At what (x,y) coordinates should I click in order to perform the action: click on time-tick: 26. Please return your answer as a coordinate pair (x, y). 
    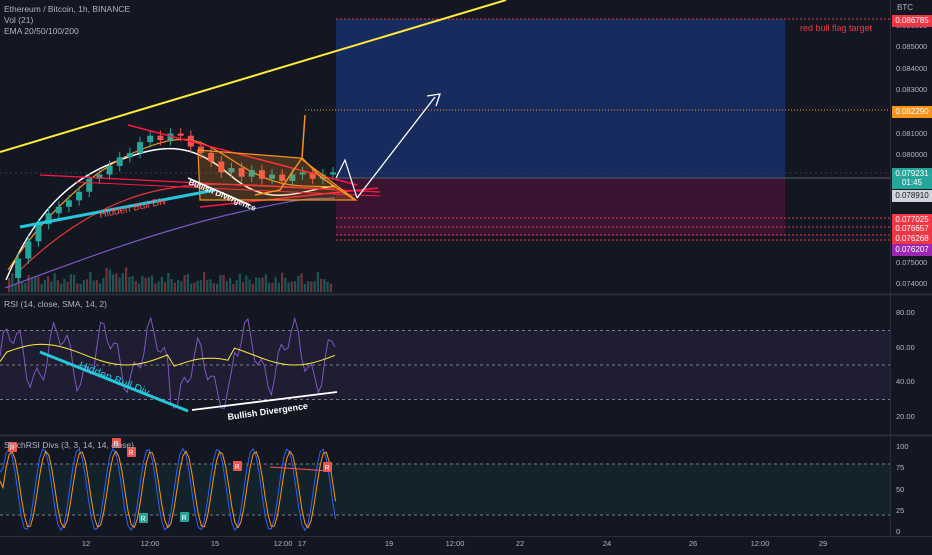
    Looking at the image, I should click on (693, 543).